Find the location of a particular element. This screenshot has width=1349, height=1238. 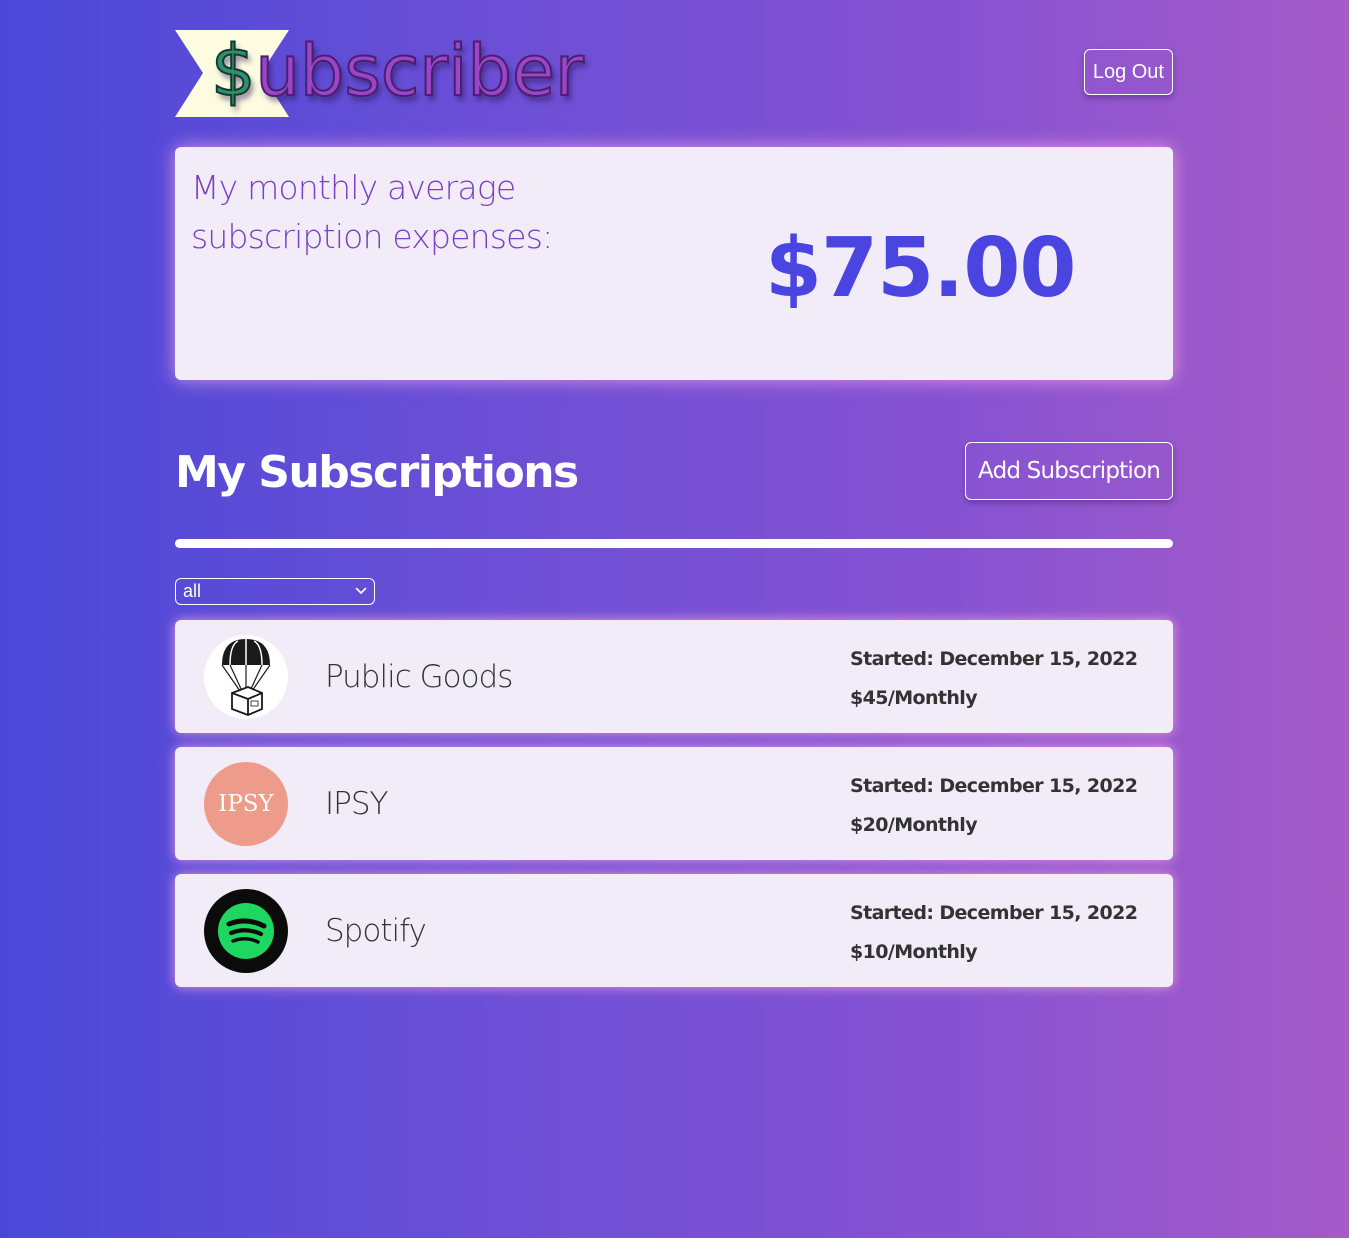

add-subscription-button: Add Subscription is located at coordinates (1069, 471).